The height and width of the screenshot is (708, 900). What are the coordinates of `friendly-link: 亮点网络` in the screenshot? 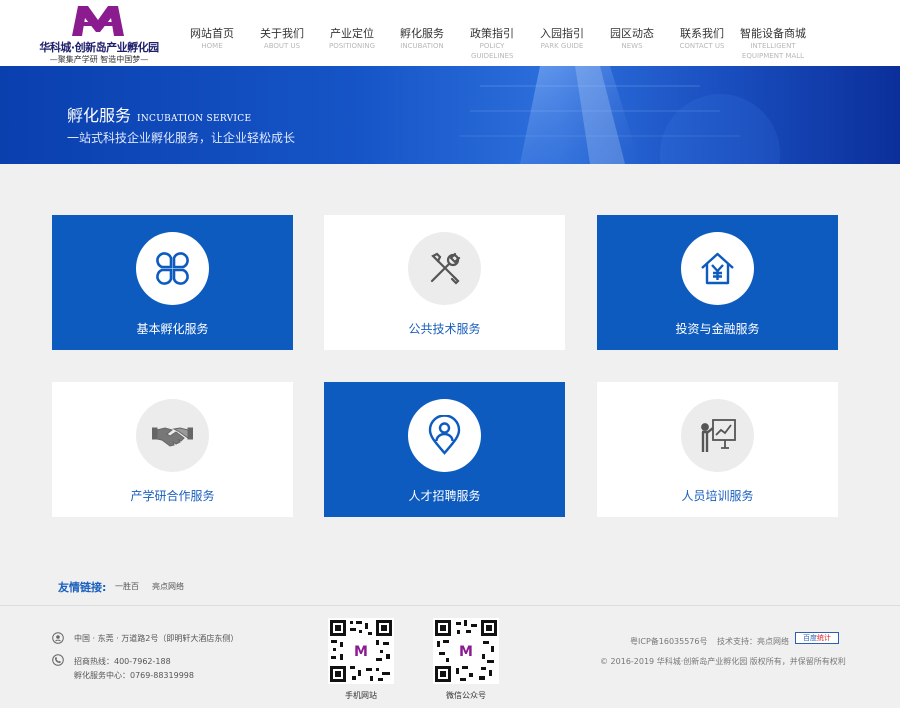 It's located at (168, 586).